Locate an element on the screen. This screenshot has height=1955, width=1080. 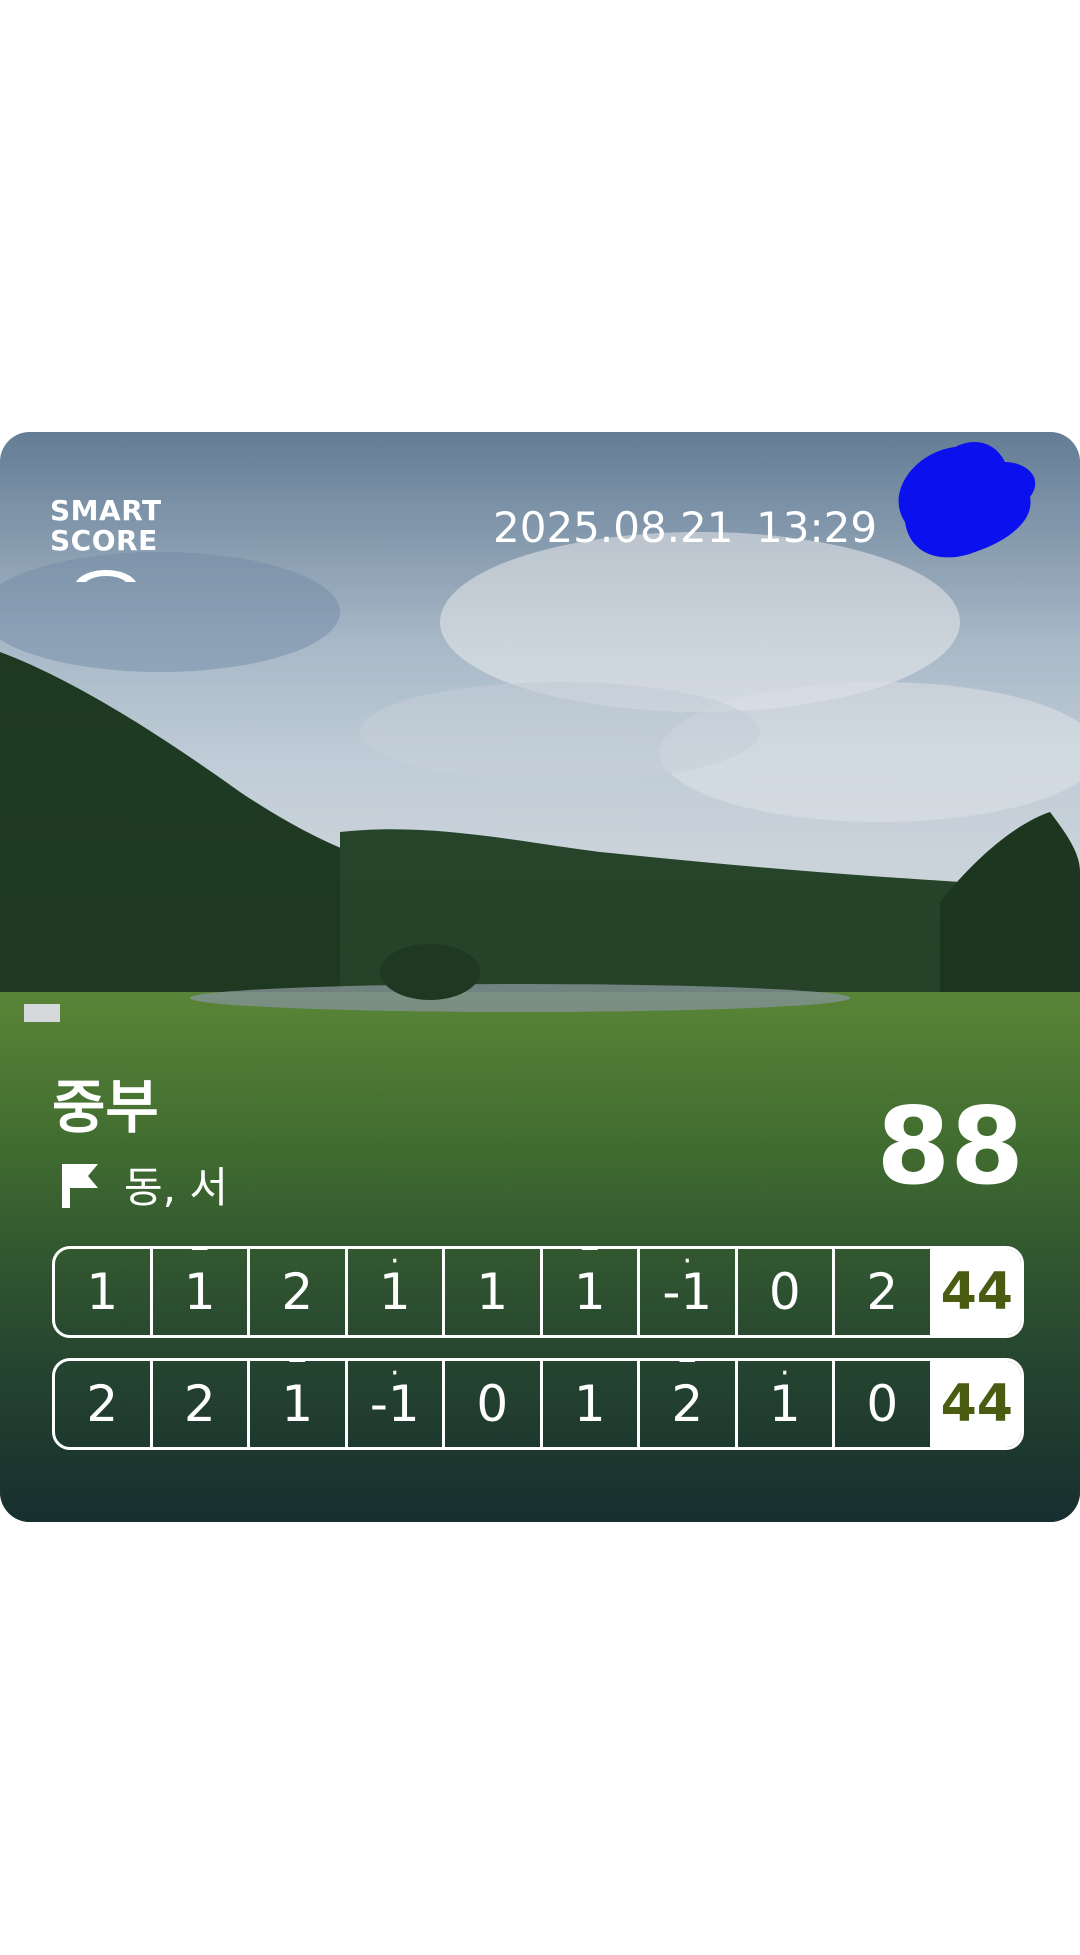
sub-course-info: 동, 서 is located at coordinates (143, 1184).